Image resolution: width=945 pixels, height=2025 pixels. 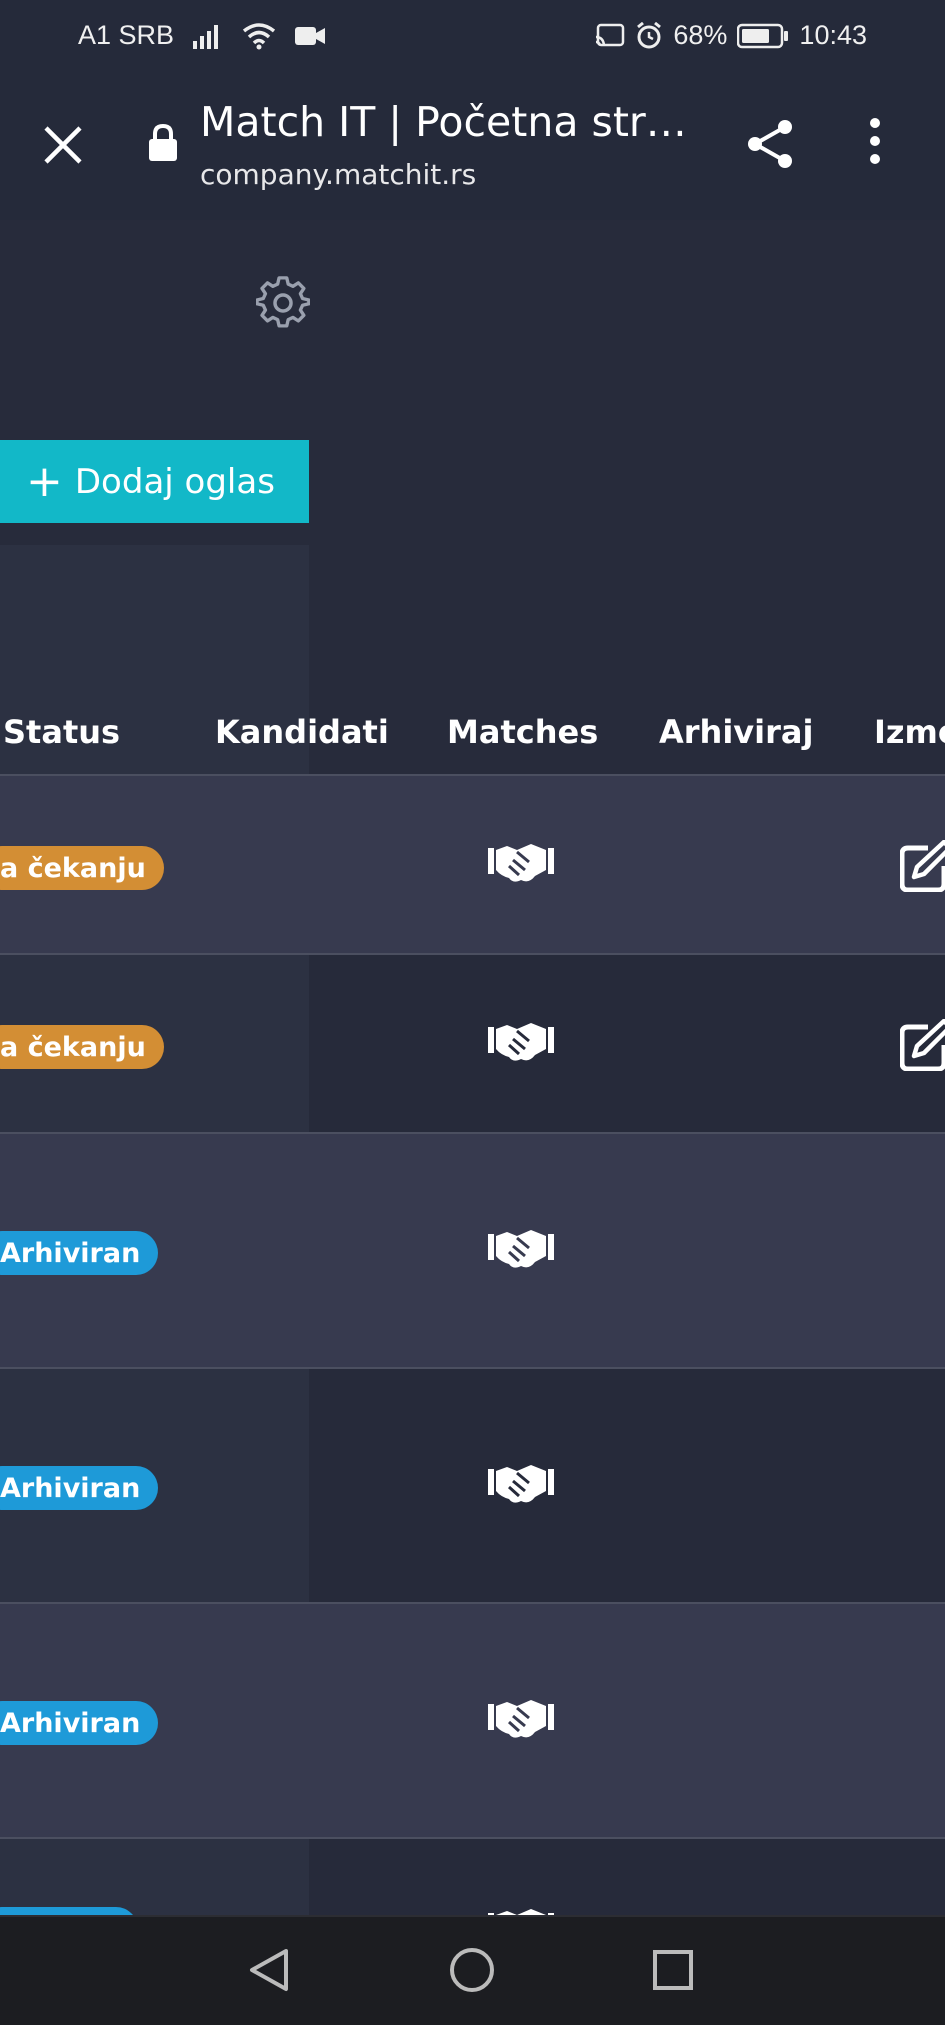 I want to click on cast-icon, so click(x=610, y=36).